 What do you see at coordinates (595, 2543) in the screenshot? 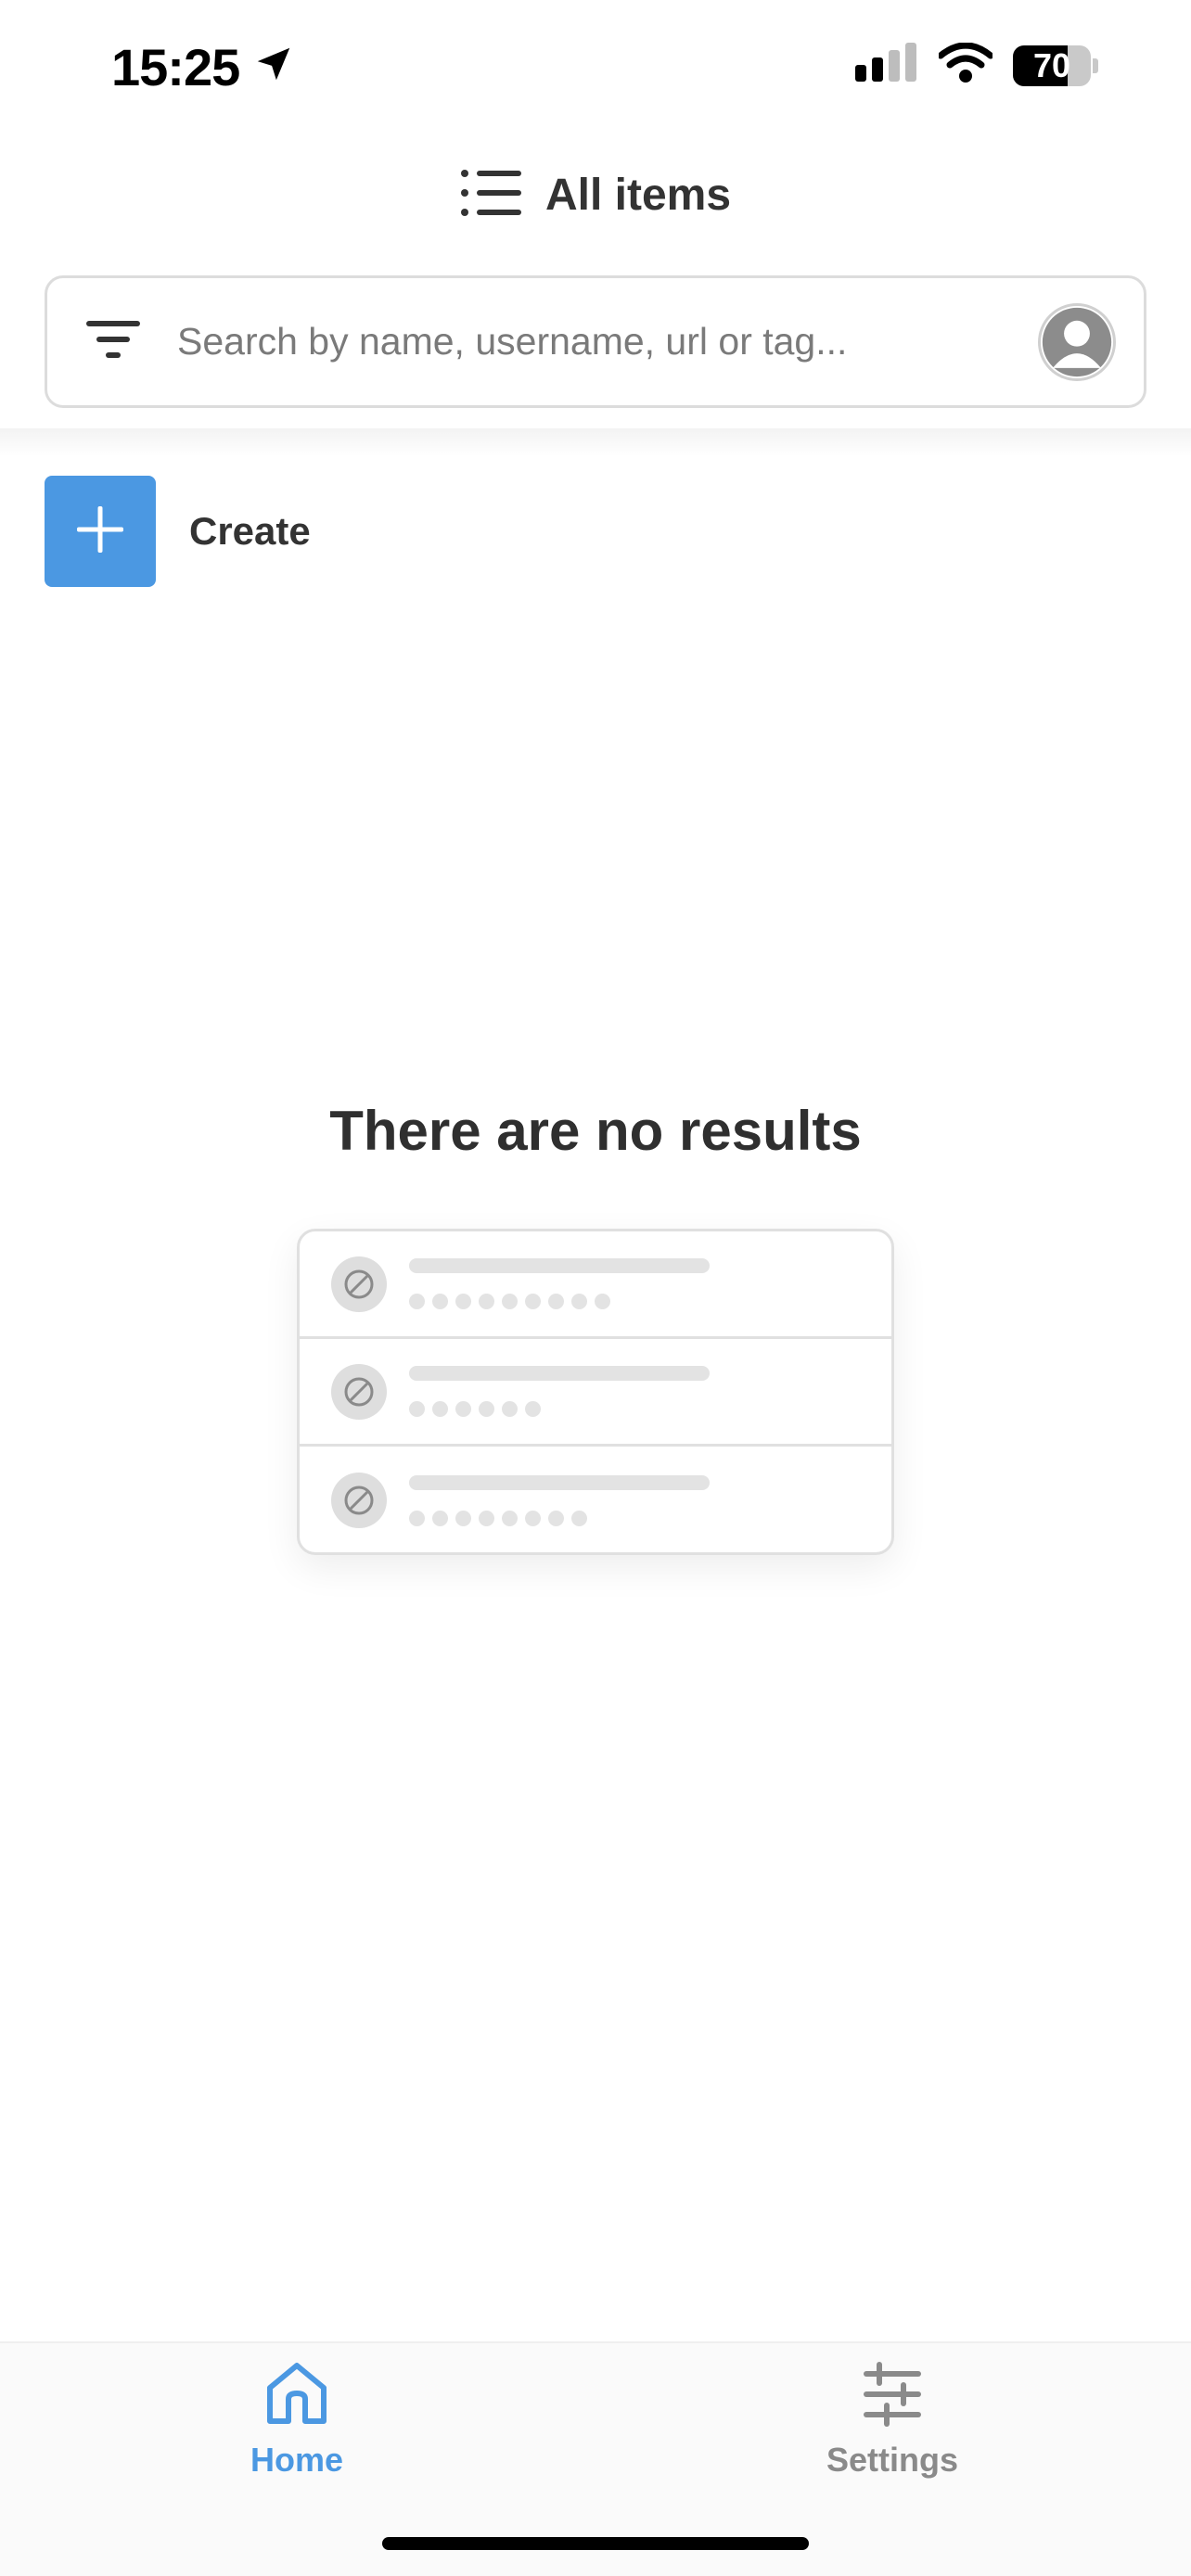
I see `home-indicator` at bounding box center [595, 2543].